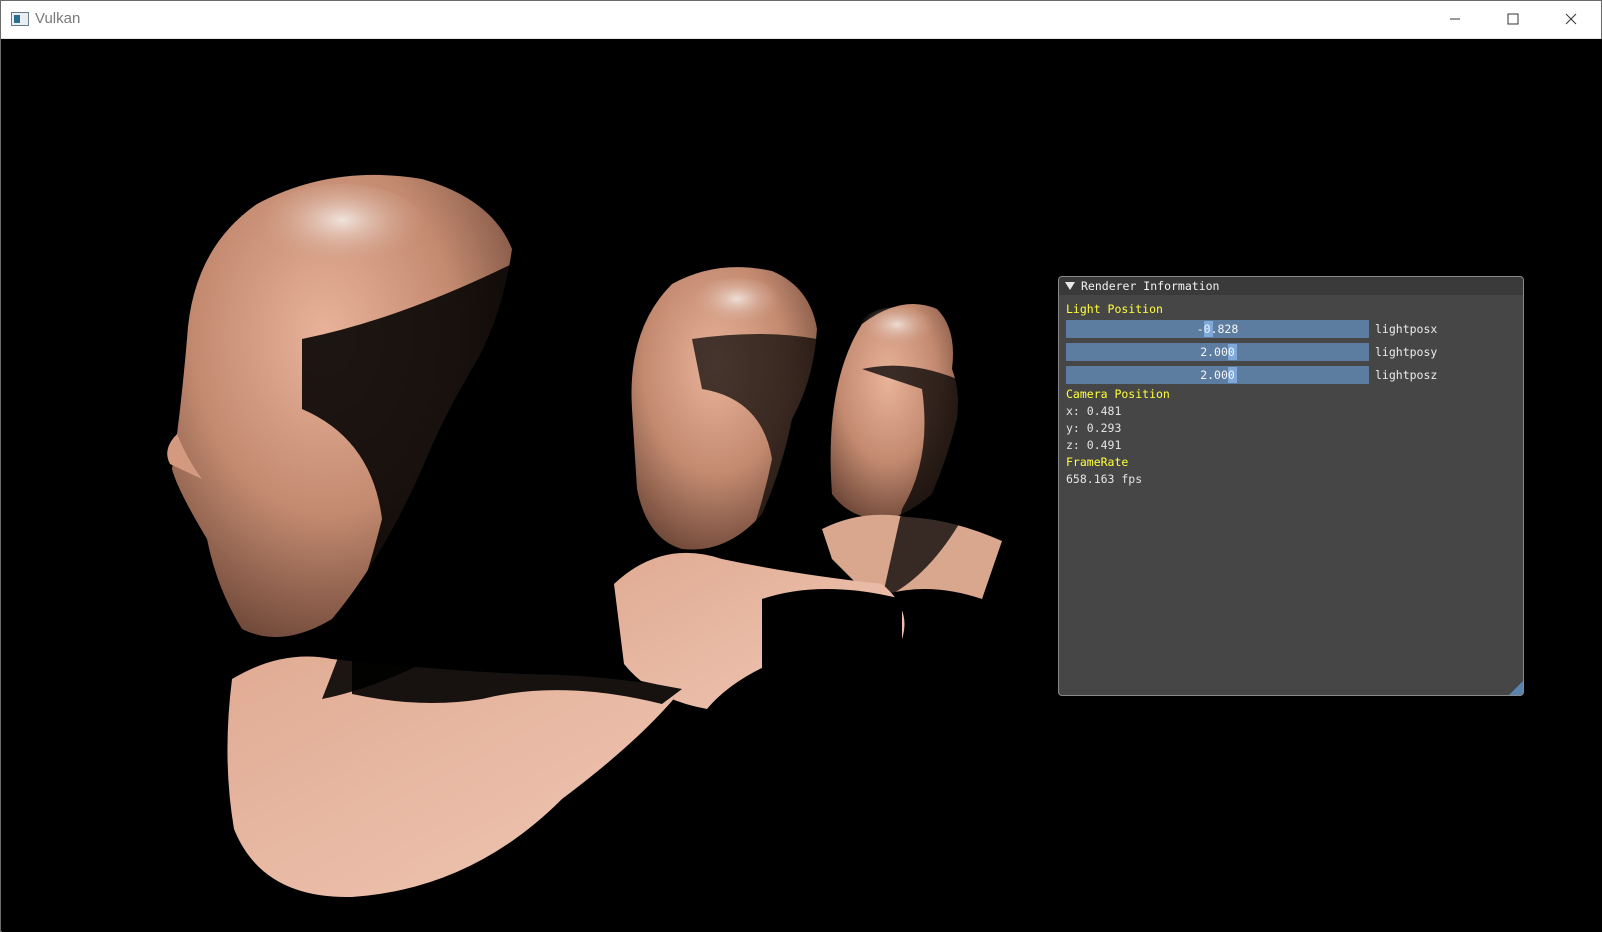 This screenshot has width=1602, height=932. What do you see at coordinates (1097, 462) in the screenshot?
I see `framerate-heading: FrameRate` at bounding box center [1097, 462].